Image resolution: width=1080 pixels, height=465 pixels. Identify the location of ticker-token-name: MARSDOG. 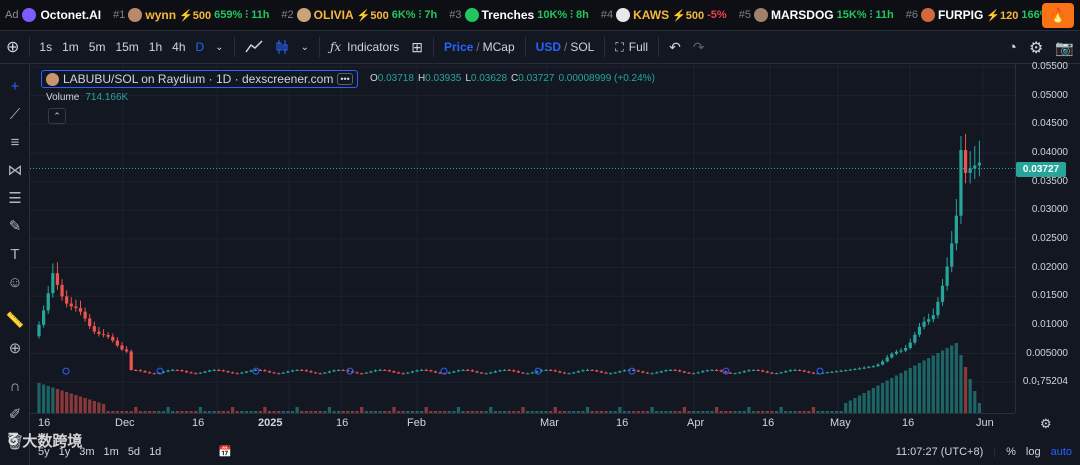
(802, 15).